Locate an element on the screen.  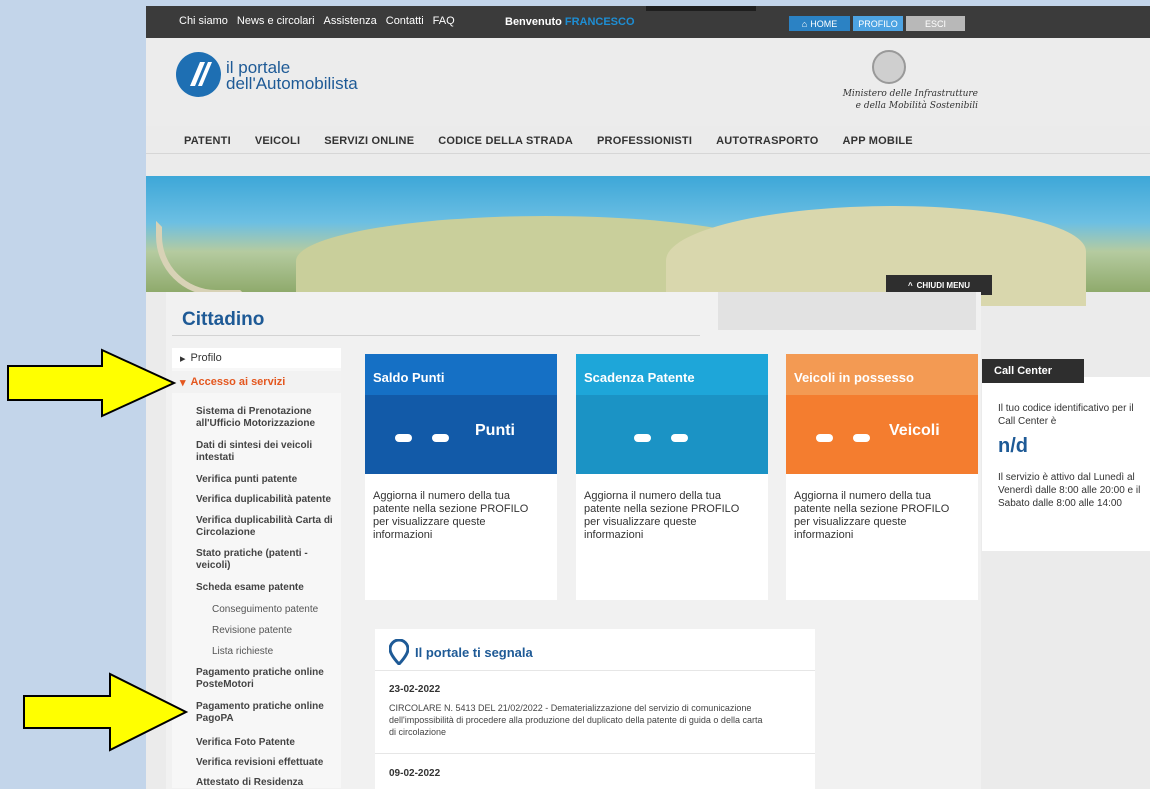
link-assistenza: Assistenza is located at coordinates (350, 21).